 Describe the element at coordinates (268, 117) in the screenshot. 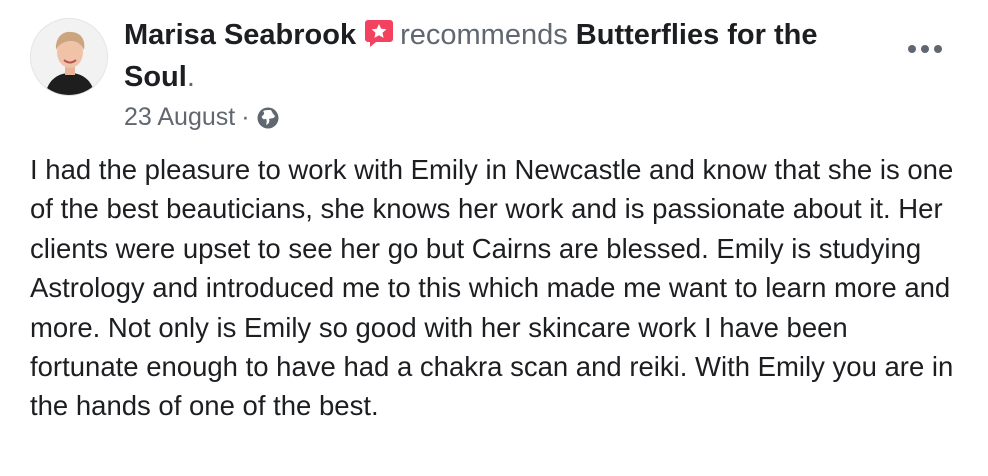

I see `globe-icon` at that location.